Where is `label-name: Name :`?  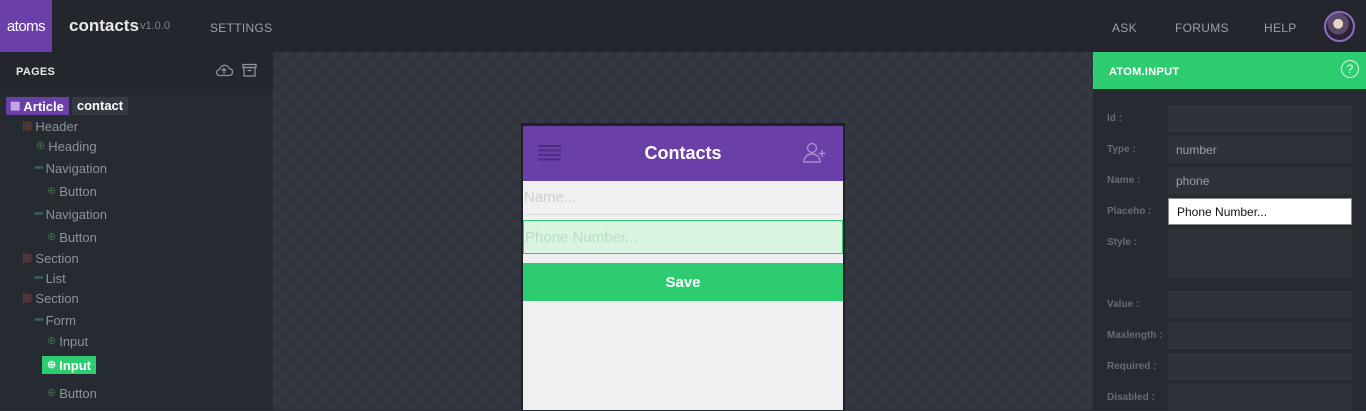 label-name: Name : is located at coordinates (1124, 180).